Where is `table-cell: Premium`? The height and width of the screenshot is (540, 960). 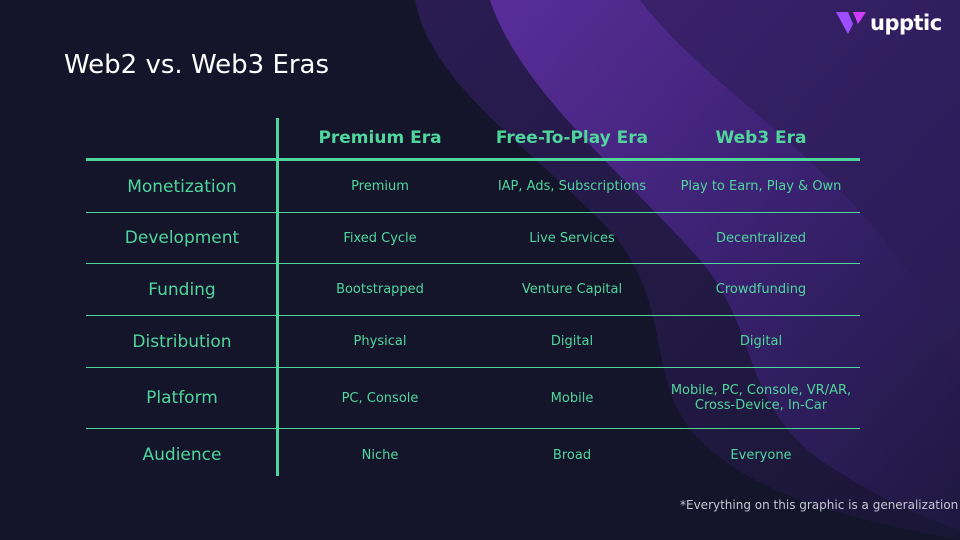 table-cell: Premium is located at coordinates (380, 186).